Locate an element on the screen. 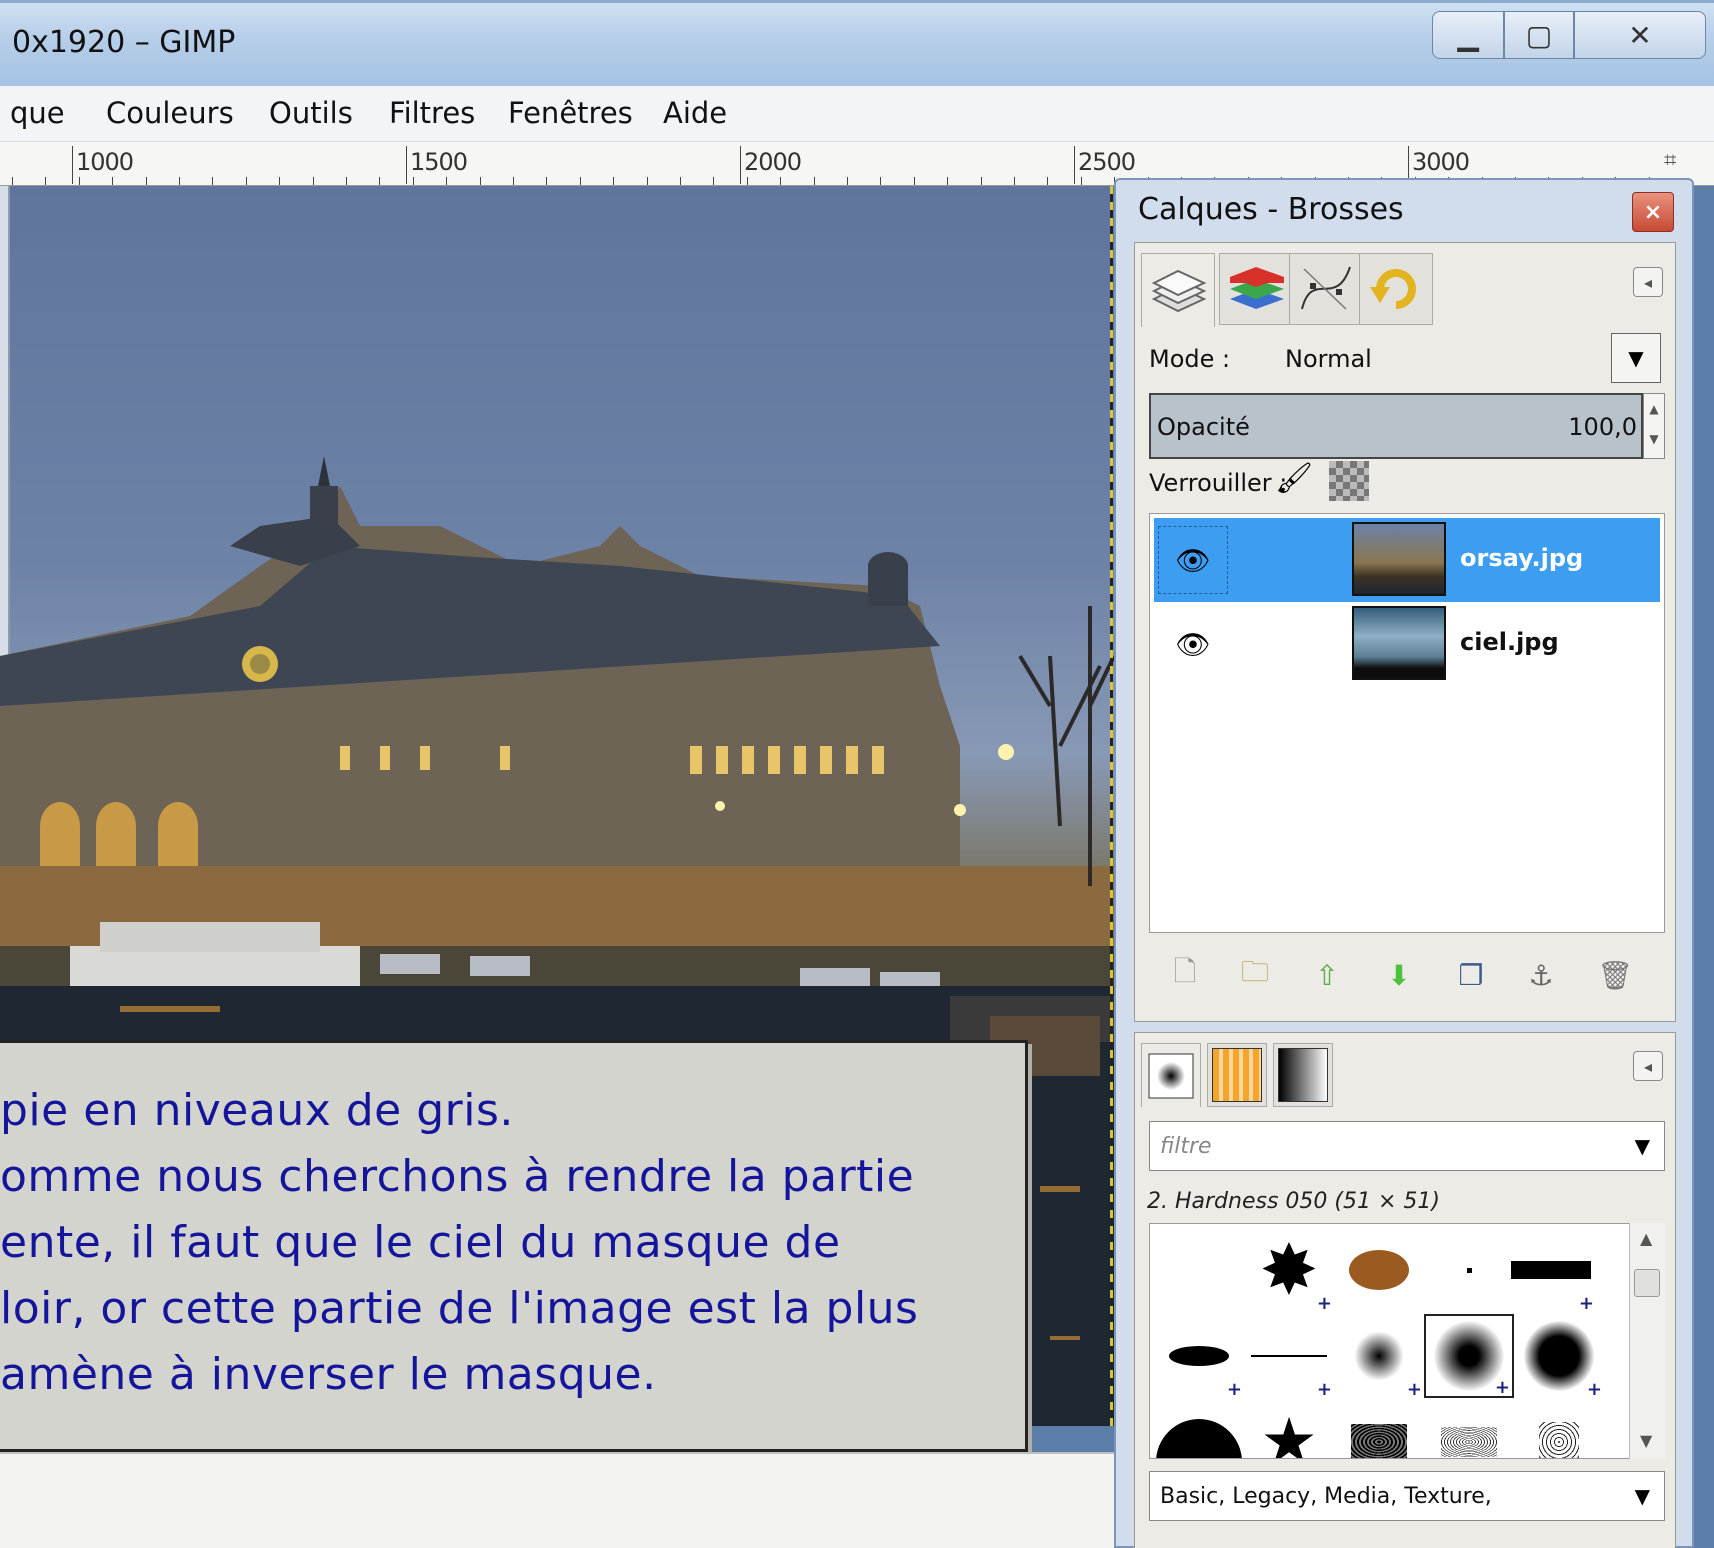 The image size is (1714, 1548). duplicate-layer-icon: ❐ is located at coordinates (1471, 975).